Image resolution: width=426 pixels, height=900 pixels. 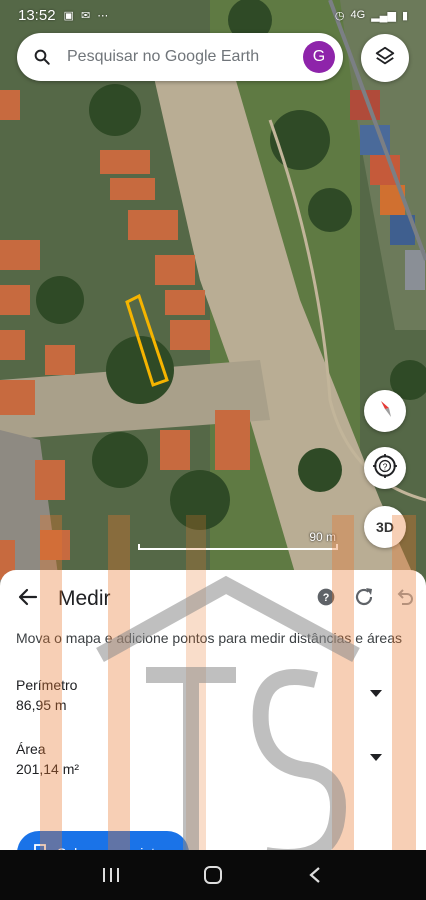 I want to click on search-bar: G, so click(x=180, y=57).